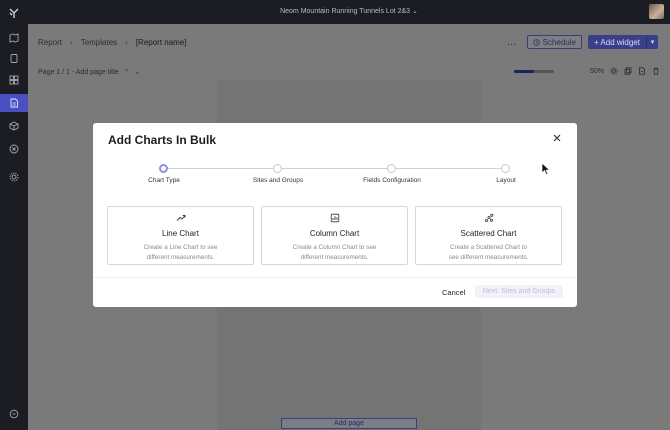  I want to click on step-dot-layout, so click(505, 168).